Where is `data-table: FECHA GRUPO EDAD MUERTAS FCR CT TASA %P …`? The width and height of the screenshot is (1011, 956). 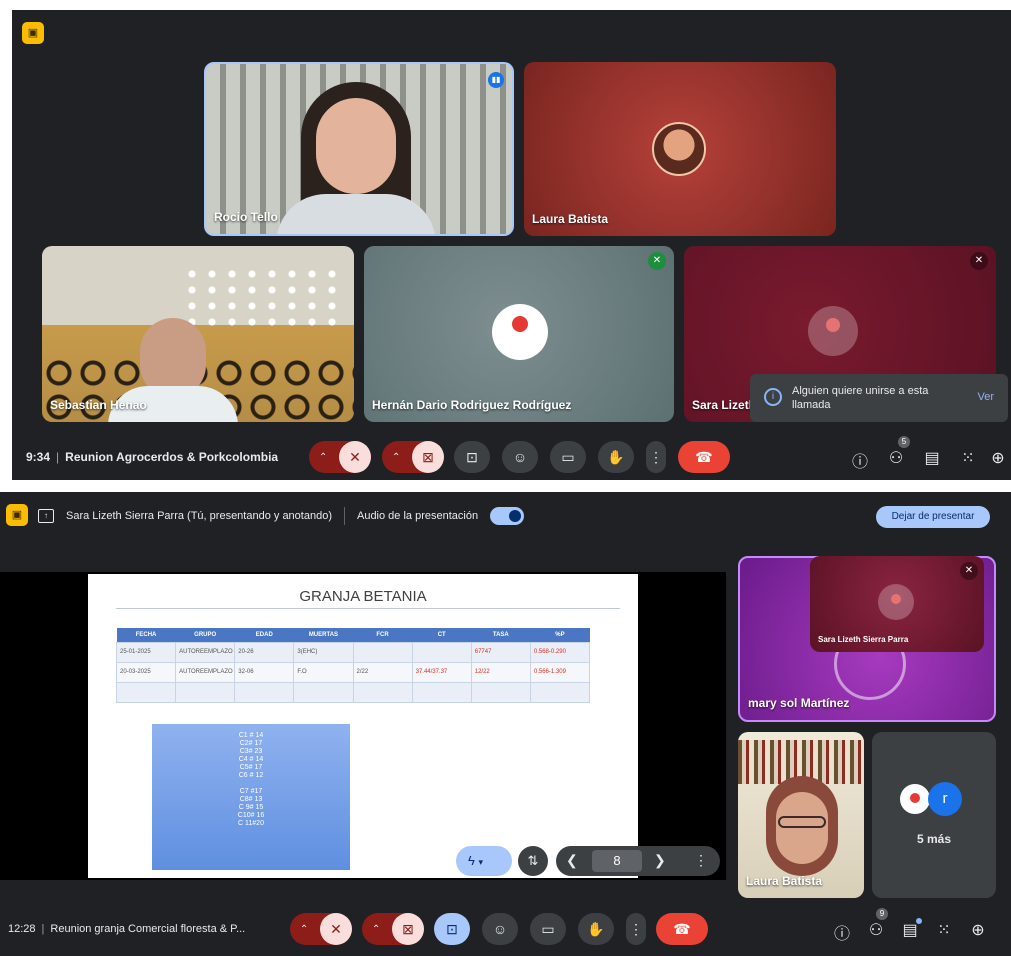
data-table: FECHA GRUPO EDAD MUERTAS FCR CT TASA %P … is located at coordinates (353, 665).